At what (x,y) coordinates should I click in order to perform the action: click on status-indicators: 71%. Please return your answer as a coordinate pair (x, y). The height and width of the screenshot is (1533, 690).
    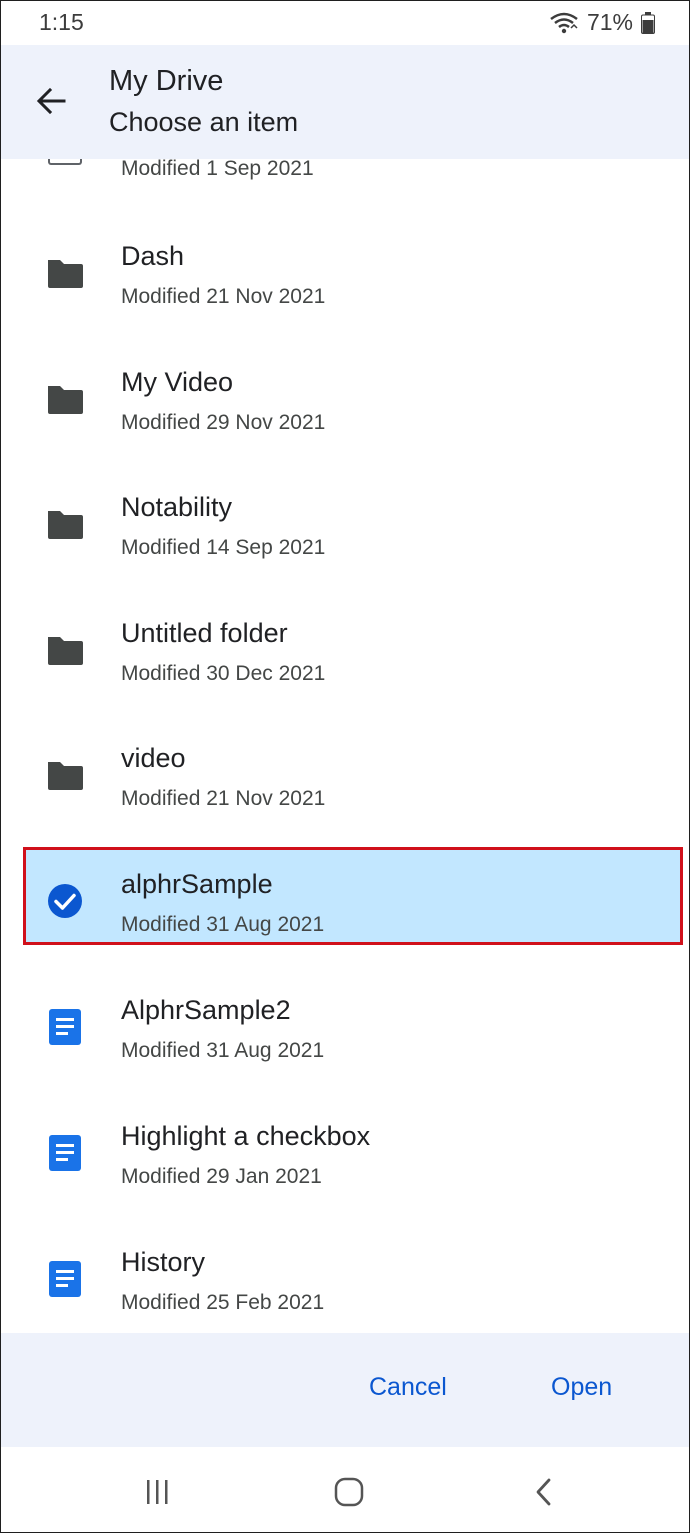
    Looking at the image, I should click on (602, 22).